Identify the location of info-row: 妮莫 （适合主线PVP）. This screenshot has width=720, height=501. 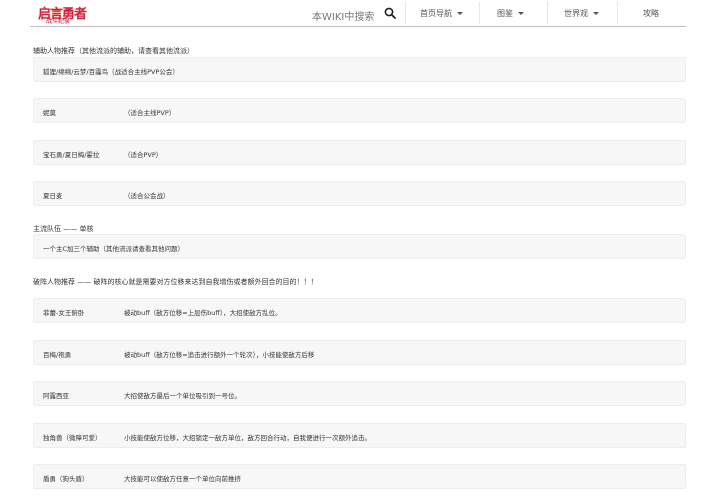
(359, 110).